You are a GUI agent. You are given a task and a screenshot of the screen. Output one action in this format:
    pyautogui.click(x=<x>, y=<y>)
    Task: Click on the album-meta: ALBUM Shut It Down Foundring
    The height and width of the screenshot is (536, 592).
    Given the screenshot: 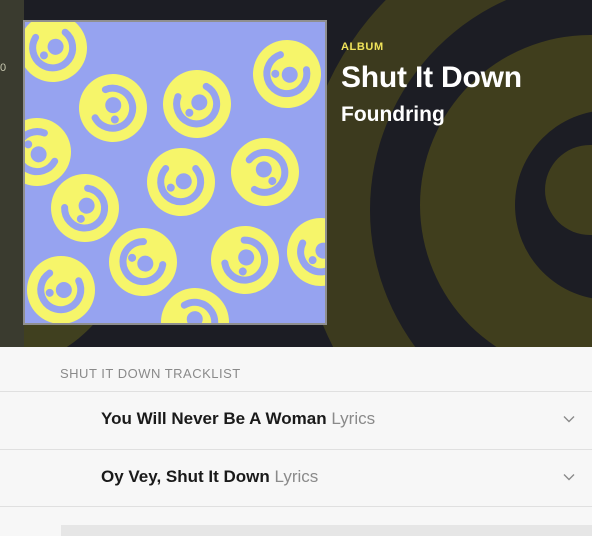 What is the action you would take?
    pyautogui.click(x=431, y=84)
    